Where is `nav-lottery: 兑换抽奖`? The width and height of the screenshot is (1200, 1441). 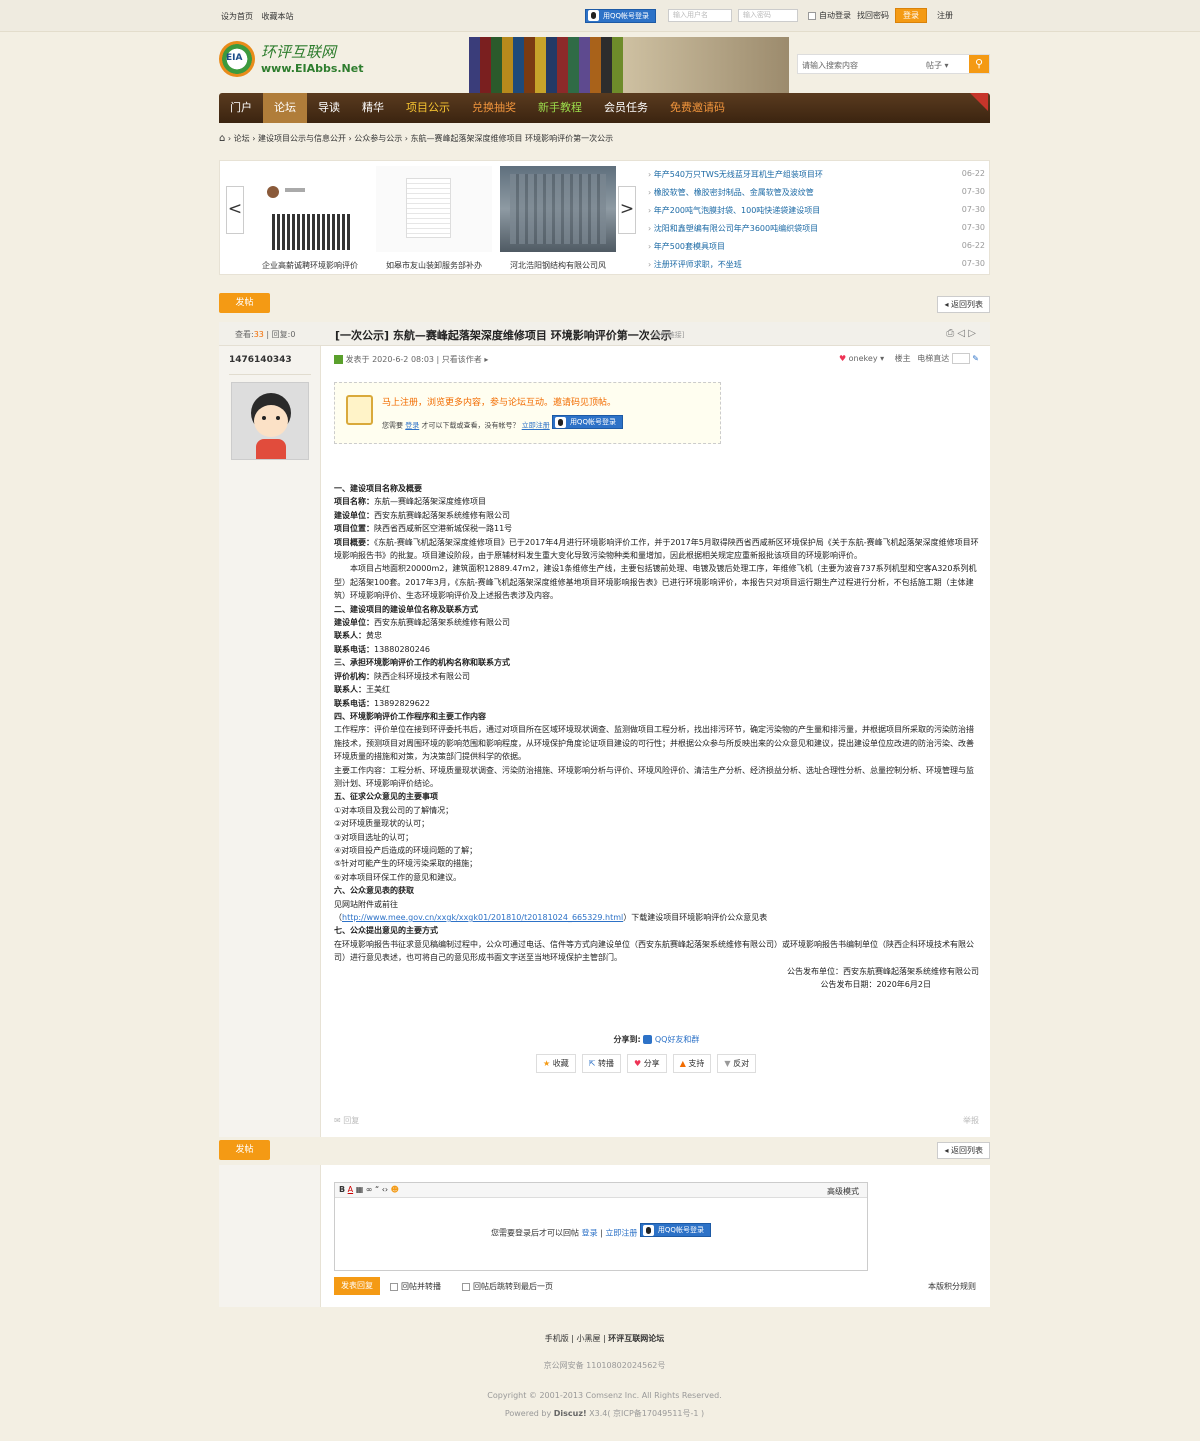 nav-lottery: 兑换抽奖 is located at coordinates (494, 108).